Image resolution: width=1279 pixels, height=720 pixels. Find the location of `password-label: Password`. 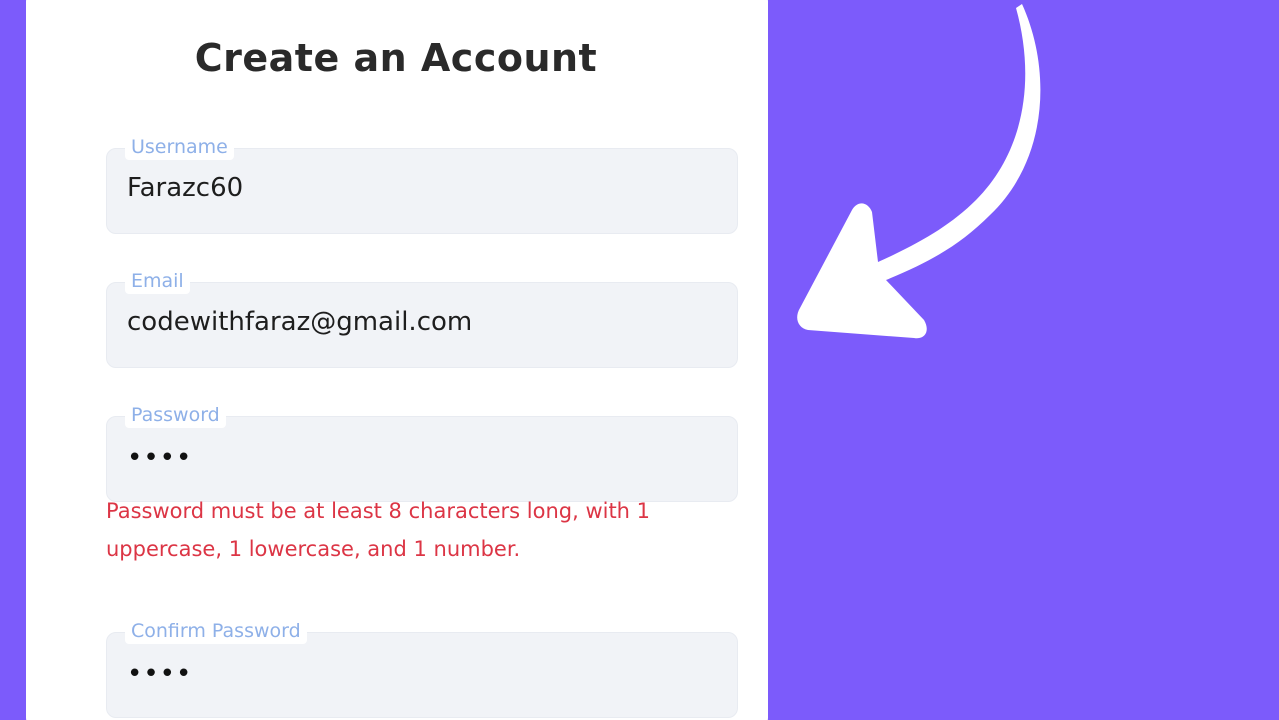

password-label: Password is located at coordinates (175, 415).